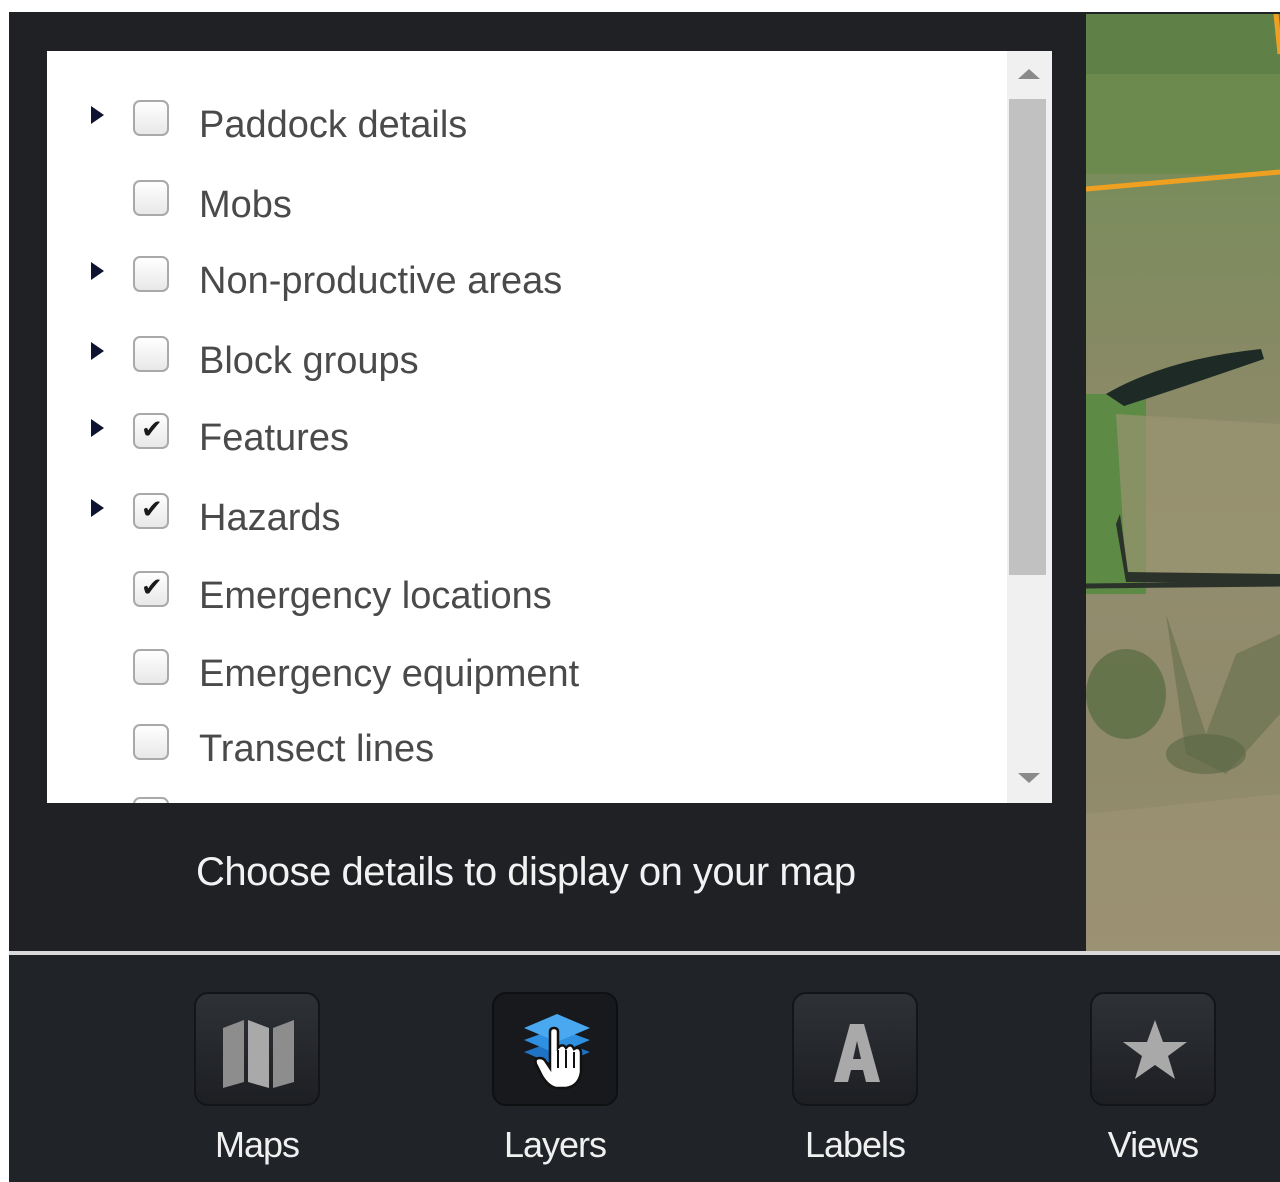 The width and height of the screenshot is (1280, 1182). I want to click on labels-label: Labels, so click(855, 1144).